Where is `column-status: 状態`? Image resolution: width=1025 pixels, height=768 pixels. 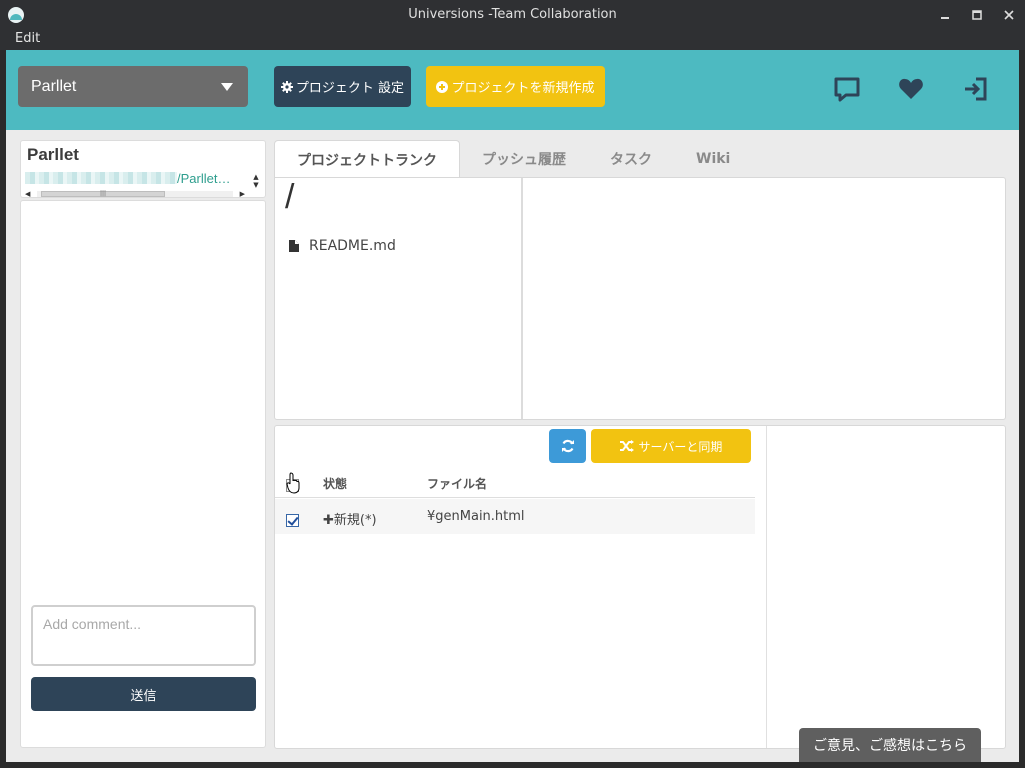 column-status: 状態 is located at coordinates (335, 484).